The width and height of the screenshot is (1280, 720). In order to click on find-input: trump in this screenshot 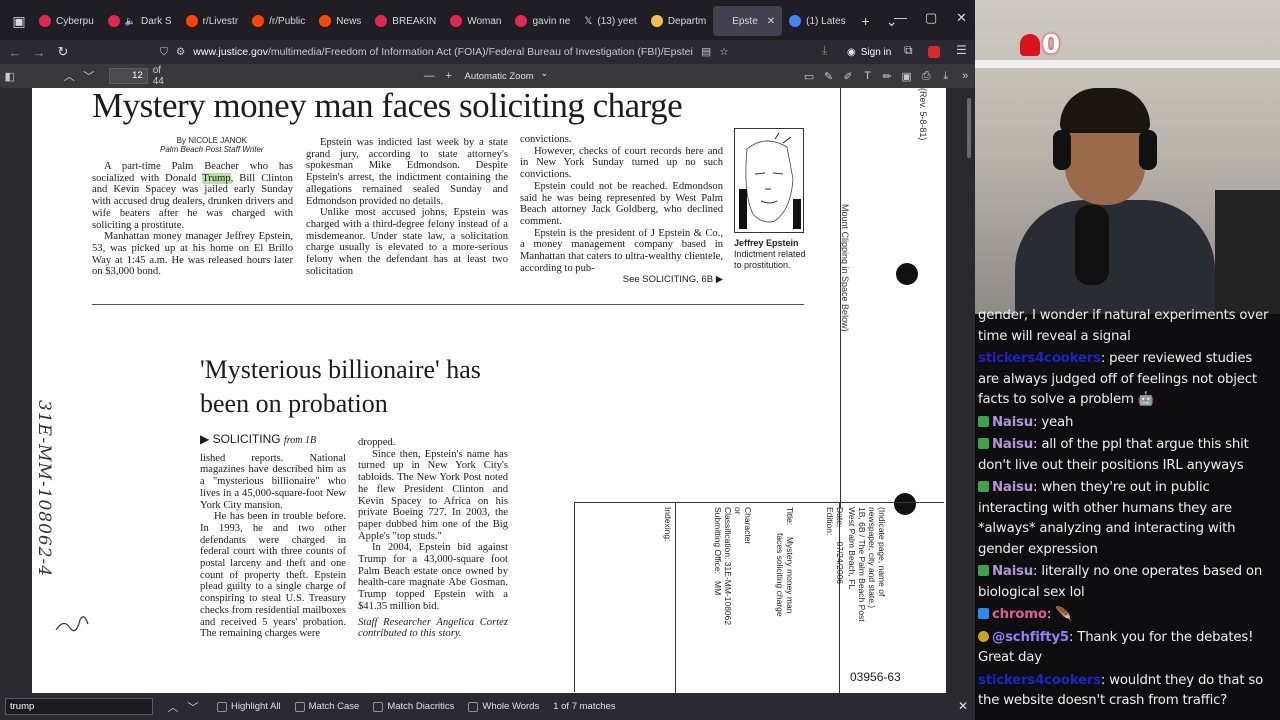, I will do `click(79, 706)`.